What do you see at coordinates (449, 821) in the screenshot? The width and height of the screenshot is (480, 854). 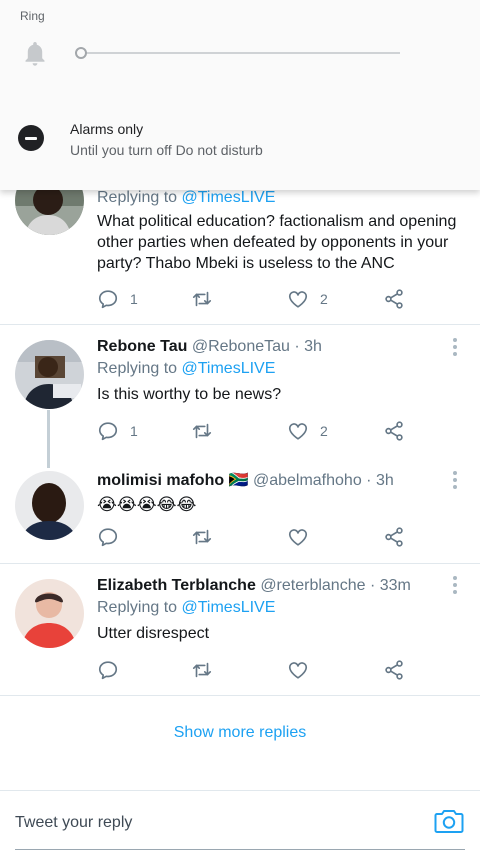 I see `camera-icon` at bounding box center [449, 821].